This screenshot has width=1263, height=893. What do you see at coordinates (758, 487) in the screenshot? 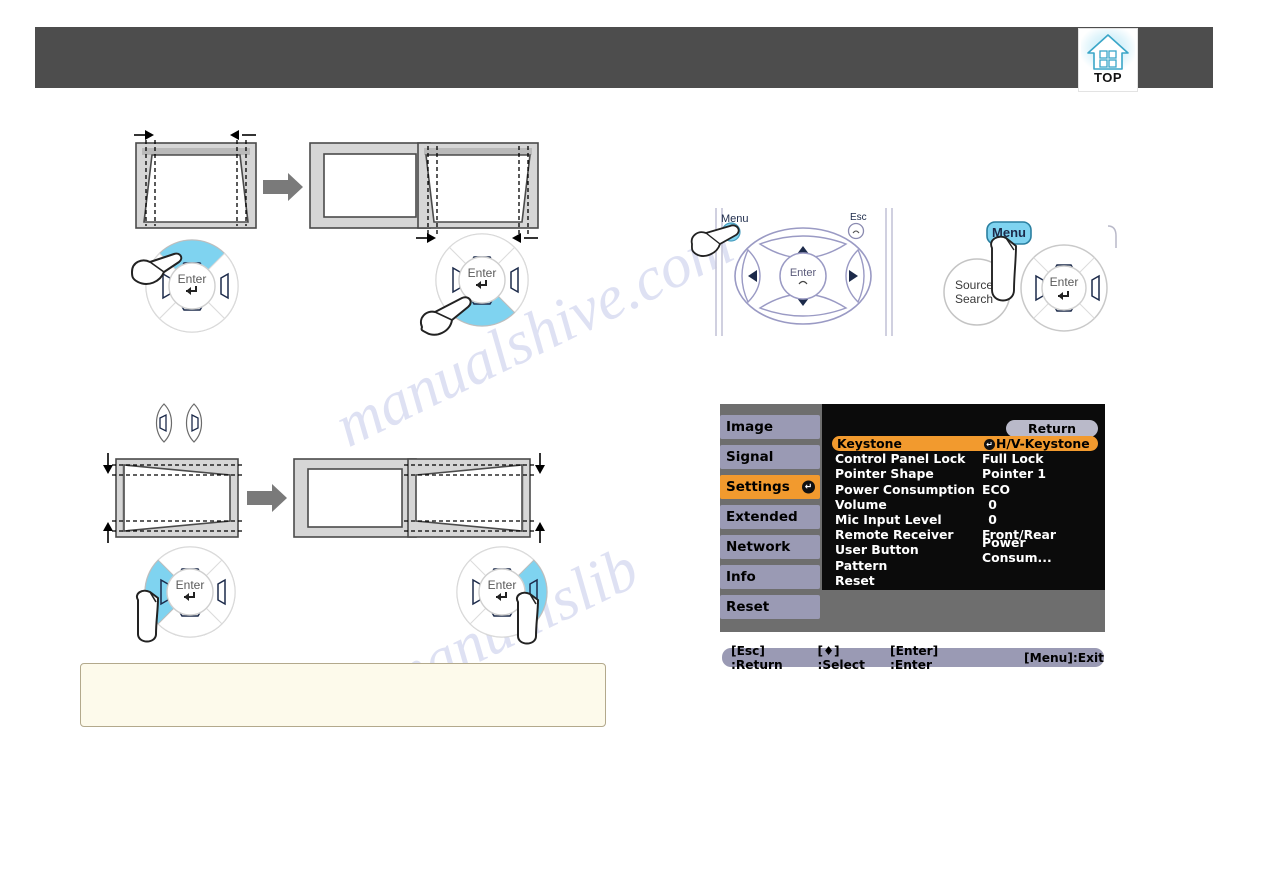
I see `sidebar-item-label: Settings` at bounding box center [758, 487].